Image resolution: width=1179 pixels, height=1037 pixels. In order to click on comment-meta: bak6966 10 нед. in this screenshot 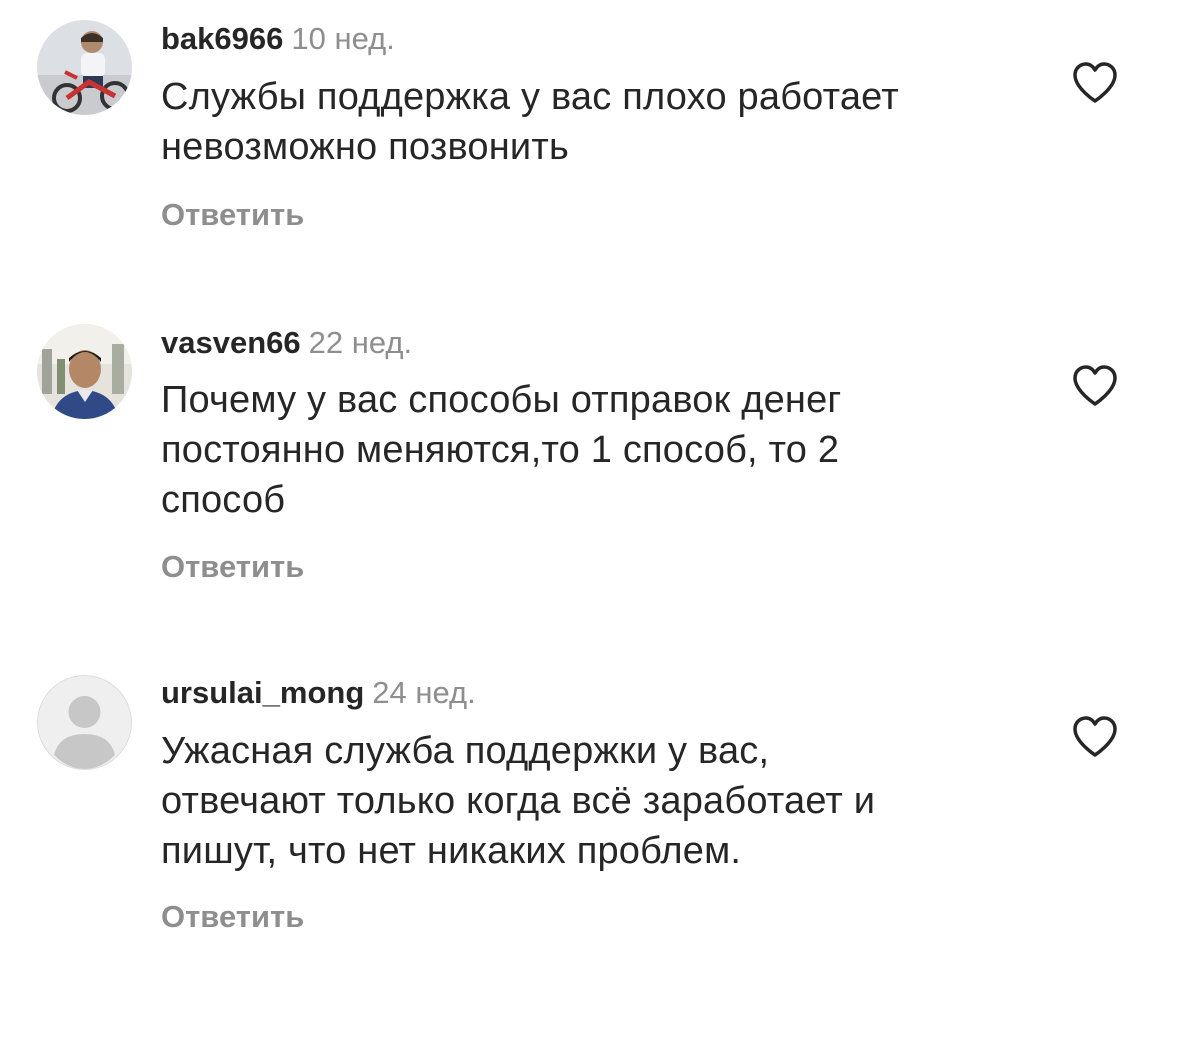, I will do `click(278, 39)`.